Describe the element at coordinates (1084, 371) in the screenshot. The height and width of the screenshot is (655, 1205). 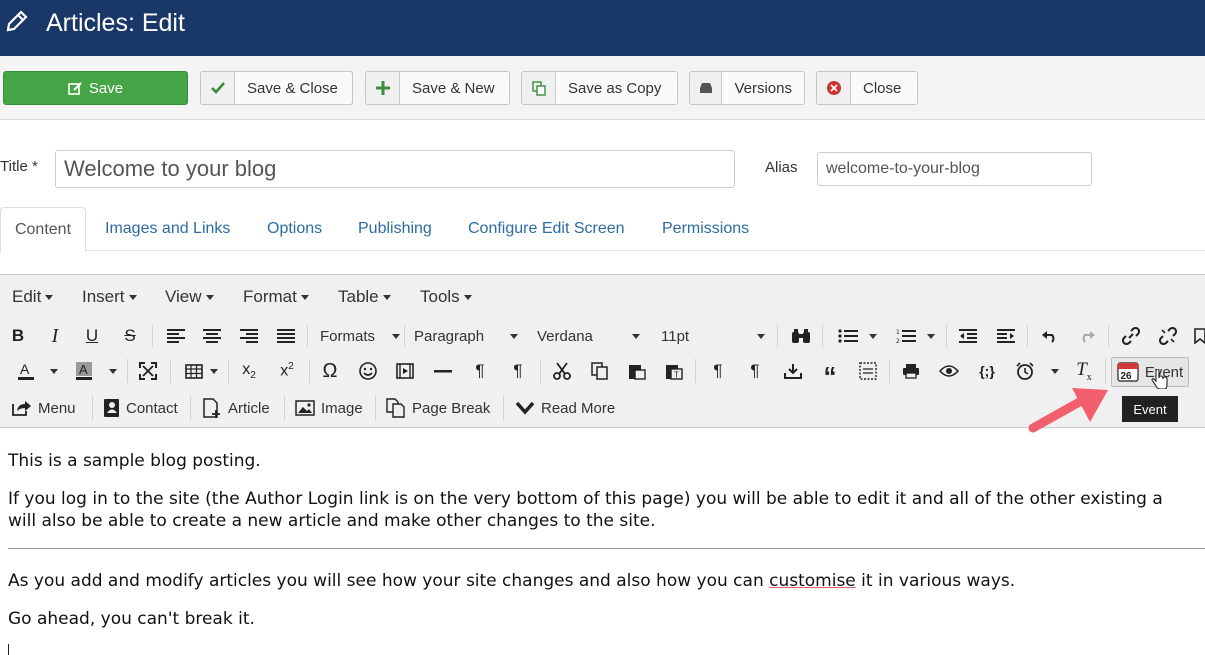
I see `clear-formatting-icon: Tx` at that location.